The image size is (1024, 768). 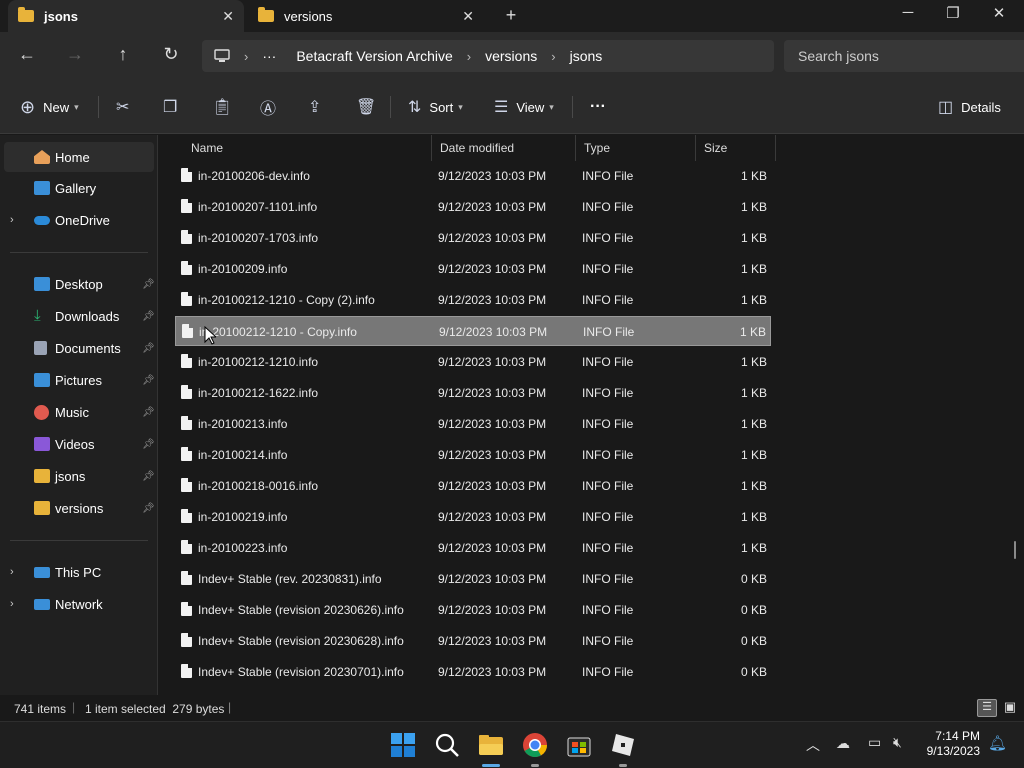 What do you see at coordinates (366, 16) in the screenshot?
I see `tab-versions: versions ✕` at bounding box center [366, 16].